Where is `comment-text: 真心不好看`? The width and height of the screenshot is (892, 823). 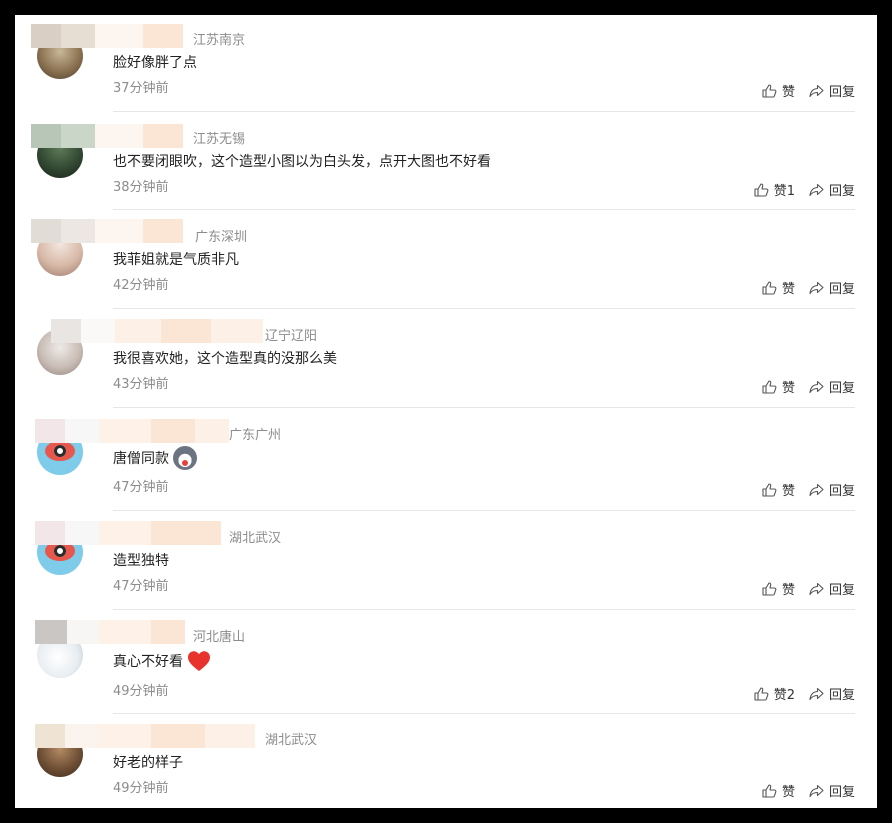
comment-text: 真心不好看 is located at coordinates (162, 661).